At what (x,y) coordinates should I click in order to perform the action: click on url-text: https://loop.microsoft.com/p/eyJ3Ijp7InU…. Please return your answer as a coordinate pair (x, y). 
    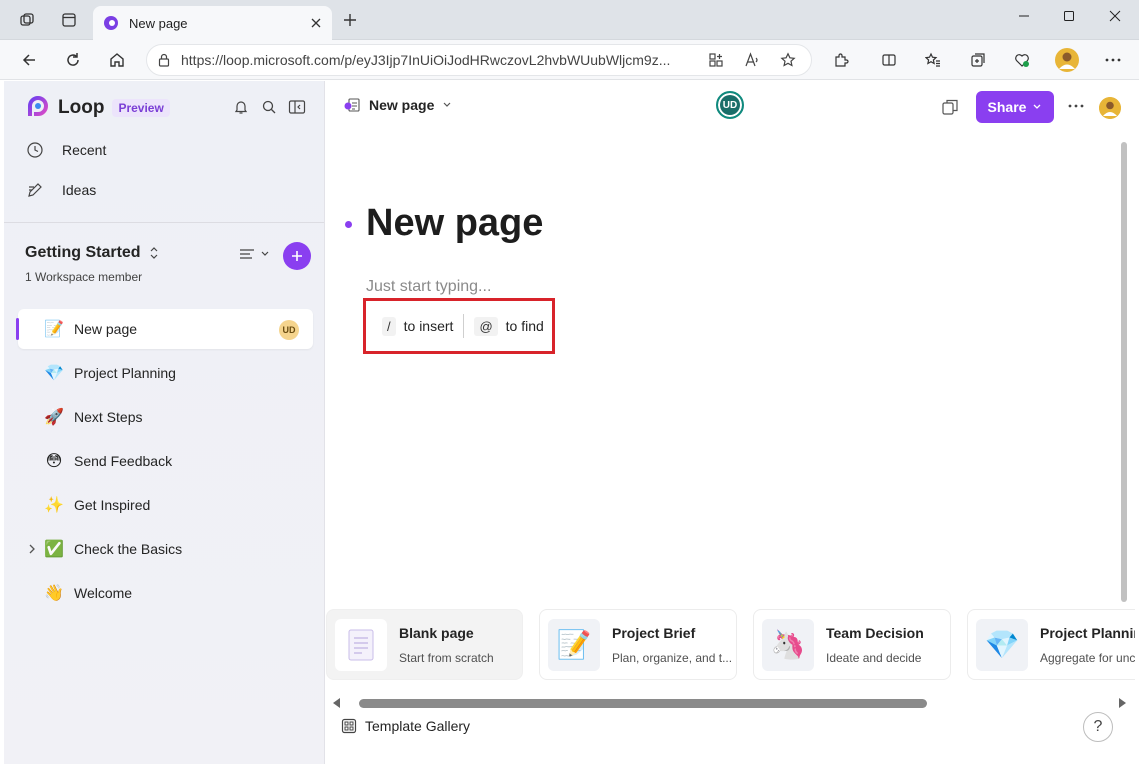
    Looking at the image, I should click on (437, 60).